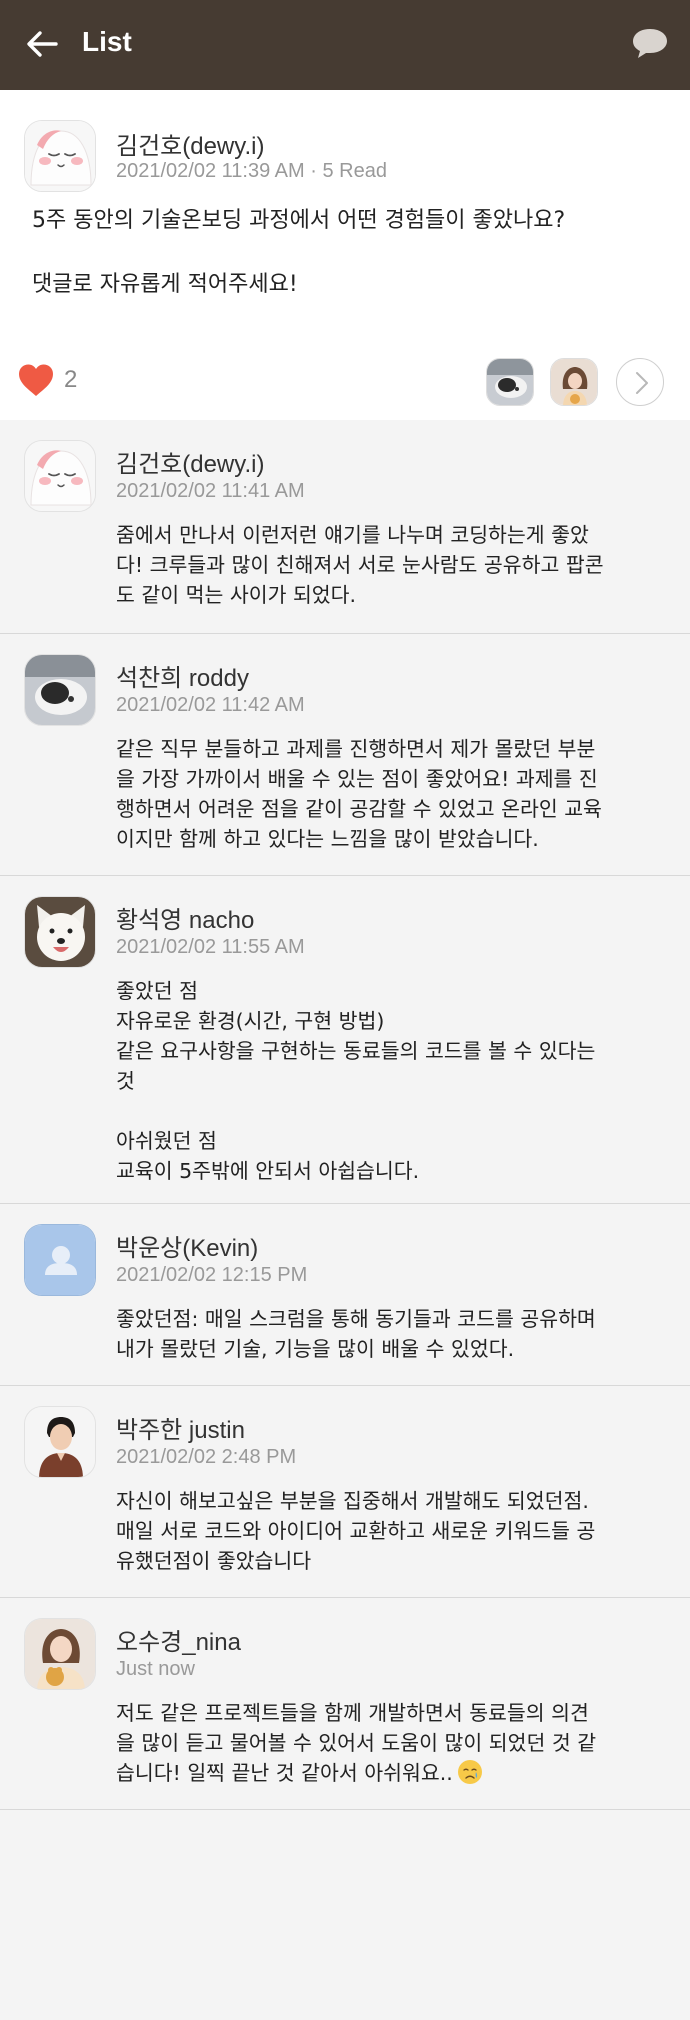  I want to click on comment-time: 2021/02/02 2:48 PM, so click(206, 1457).